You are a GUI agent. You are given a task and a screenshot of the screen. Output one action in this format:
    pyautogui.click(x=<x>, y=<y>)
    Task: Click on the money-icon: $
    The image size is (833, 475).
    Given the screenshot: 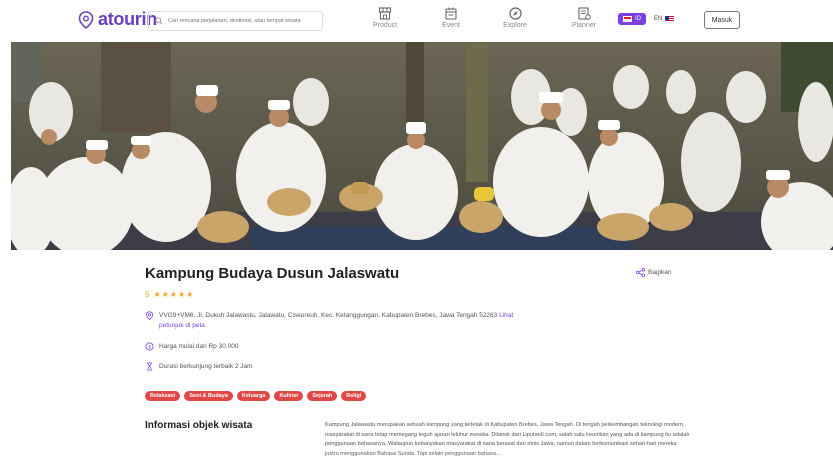 What is the action you would take?
    pyautogui.click(x=149, y=346)
    